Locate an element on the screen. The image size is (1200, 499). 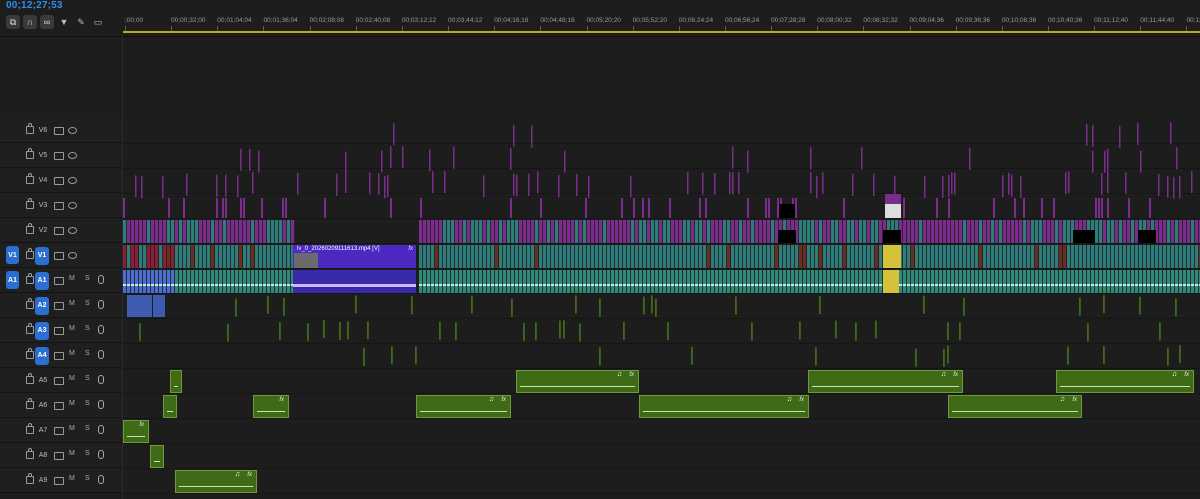
solo-button: S is located at coordinates (87, 328).